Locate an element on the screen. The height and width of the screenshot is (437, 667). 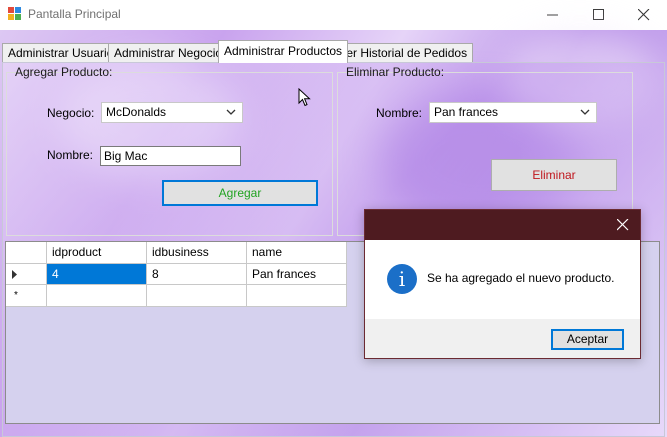
tab-ver-historial-de-pedidos: Ver Historial de Pedidos is located at coordinates (403, 52).